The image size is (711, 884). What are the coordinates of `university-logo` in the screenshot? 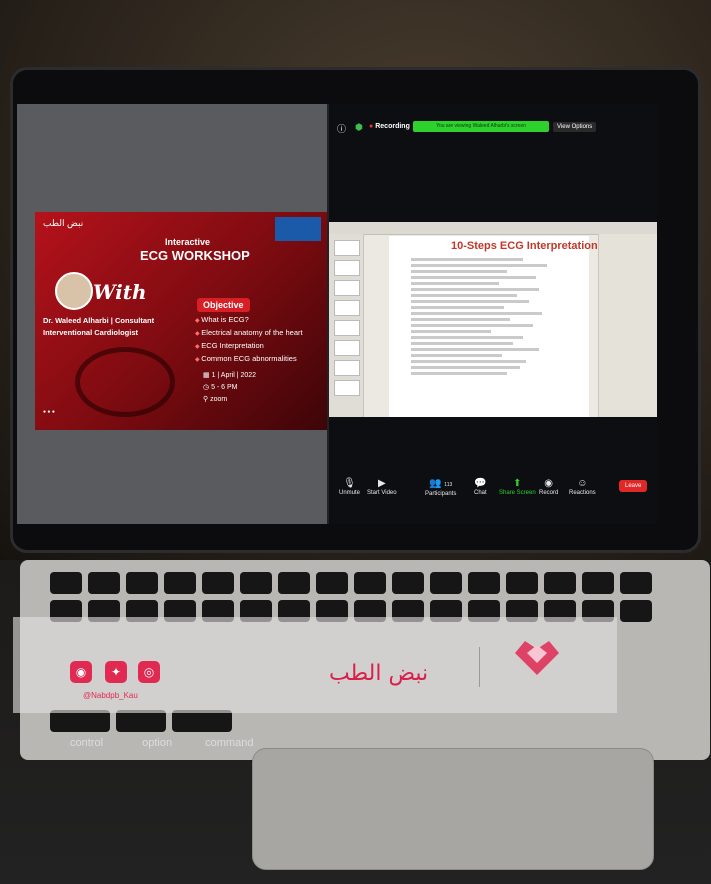 It's located at (298, 229).